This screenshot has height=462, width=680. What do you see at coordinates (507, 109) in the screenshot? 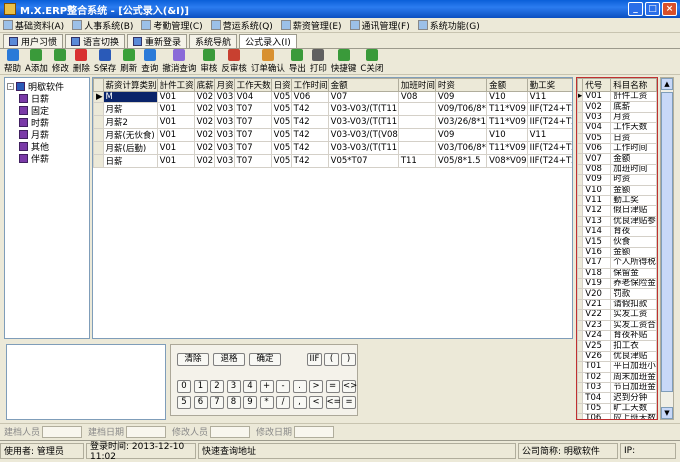
I see `table-cell: T11*V09` at bounding box center [507, 109].